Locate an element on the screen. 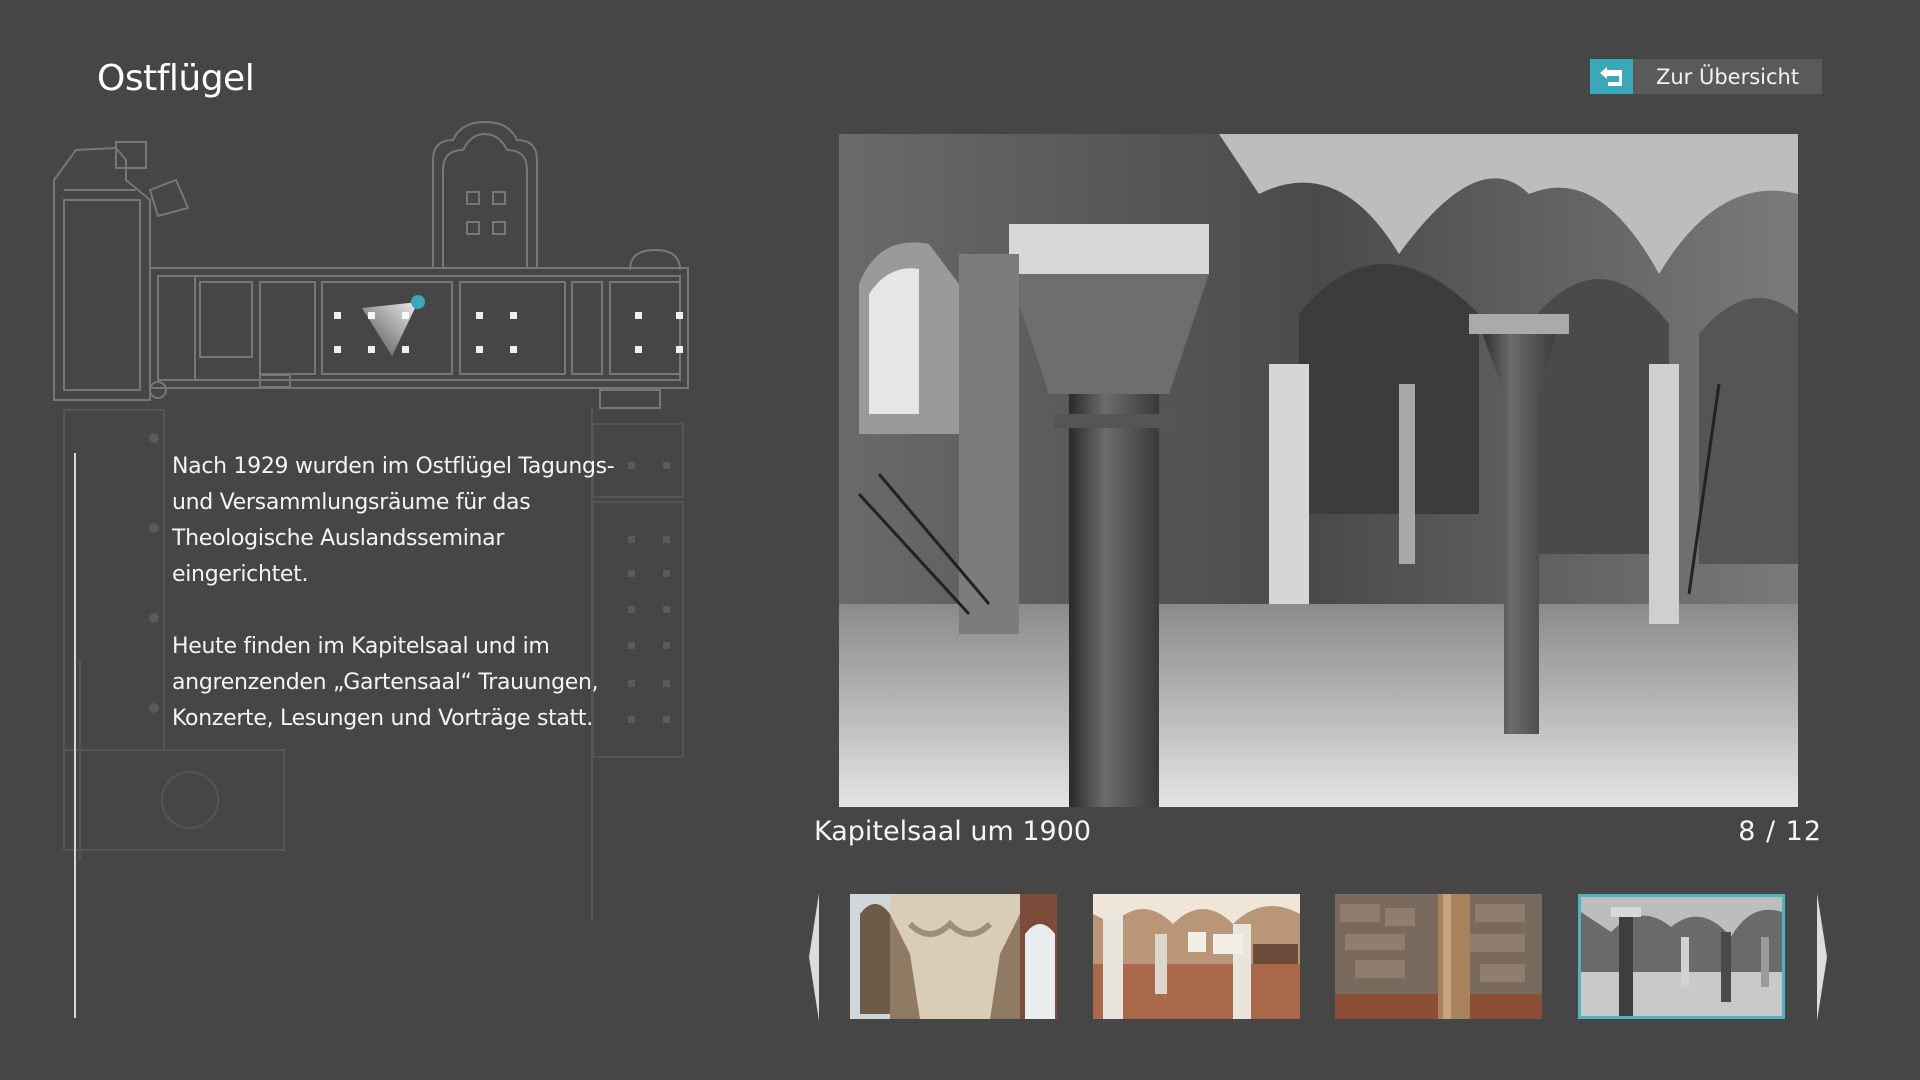 The height and width of the screenshot is (1080, 1920). back-button-label: Zur Übersicht is located at coordinates (1727, 76).